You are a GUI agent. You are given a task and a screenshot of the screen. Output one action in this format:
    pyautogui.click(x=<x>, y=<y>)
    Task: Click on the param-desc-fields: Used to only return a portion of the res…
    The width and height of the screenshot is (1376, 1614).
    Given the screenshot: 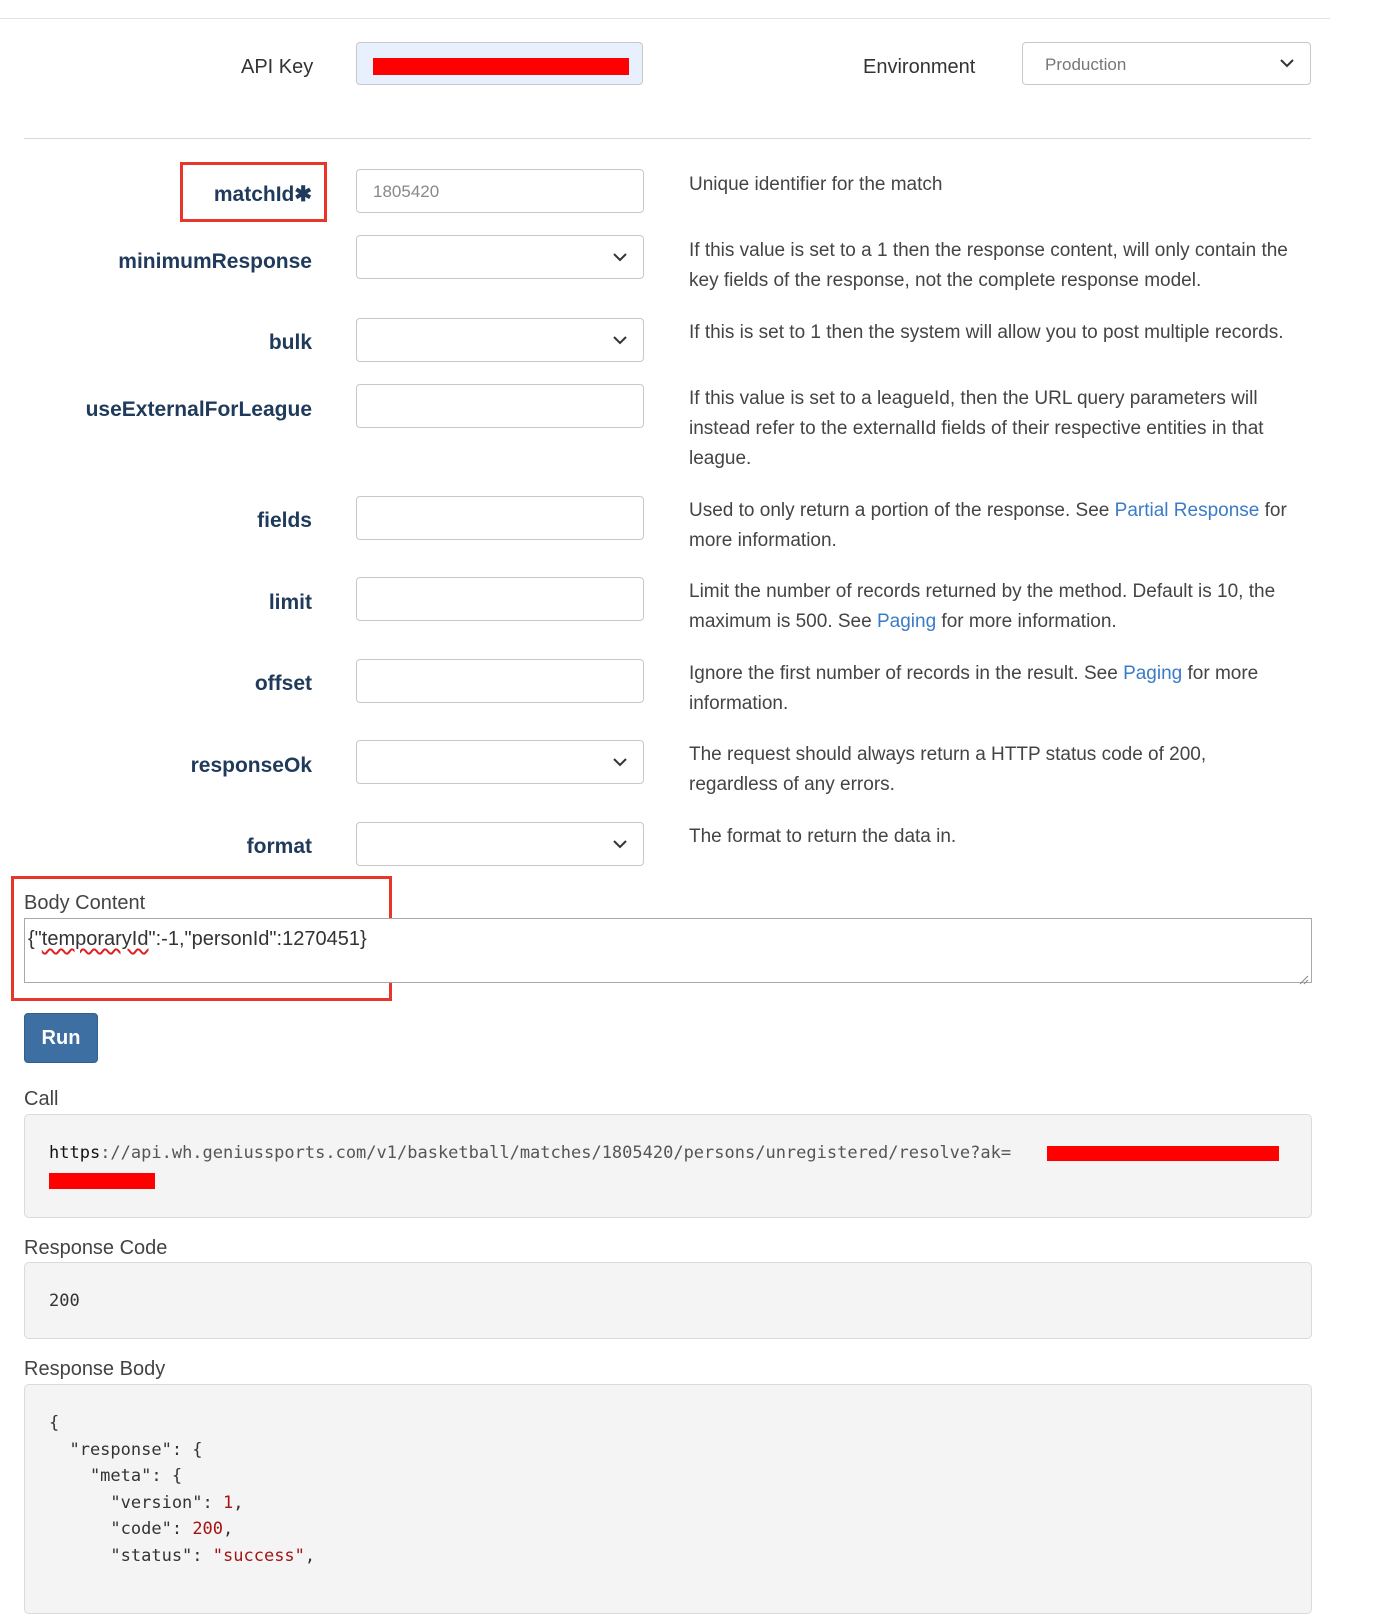 What is the action you would take?
    pyautogui.click(x=988, y=525)
    